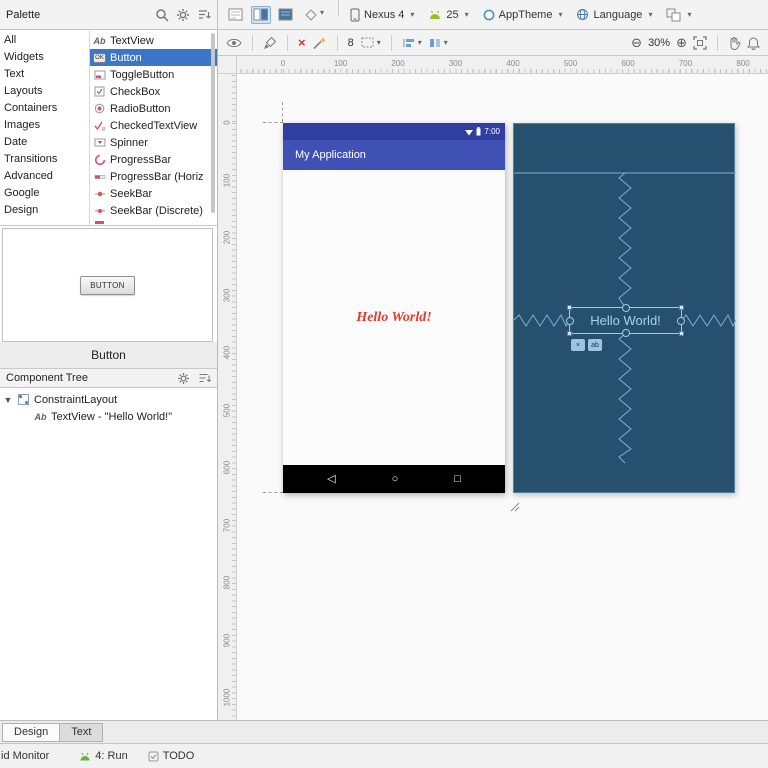  What do you see at coordinates (492, 131) in the screenshot?
I see `mock-status-time: 7:00` at bounding box center [492, 131].